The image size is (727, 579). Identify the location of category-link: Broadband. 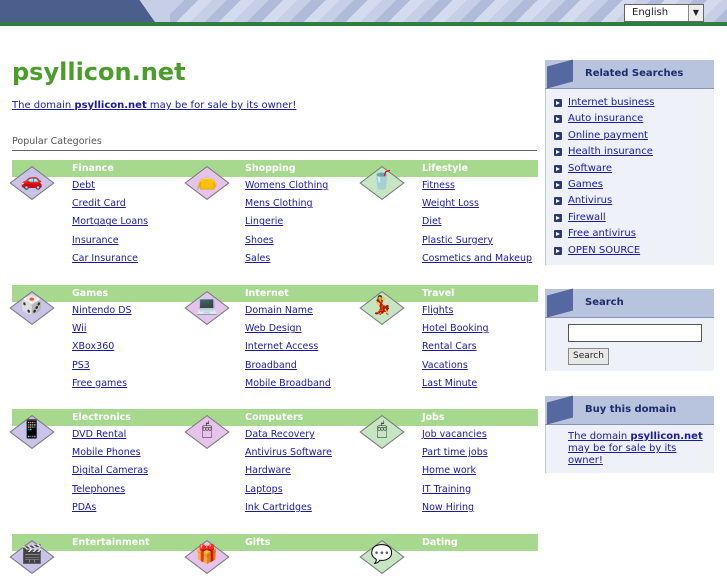
(288, 366).